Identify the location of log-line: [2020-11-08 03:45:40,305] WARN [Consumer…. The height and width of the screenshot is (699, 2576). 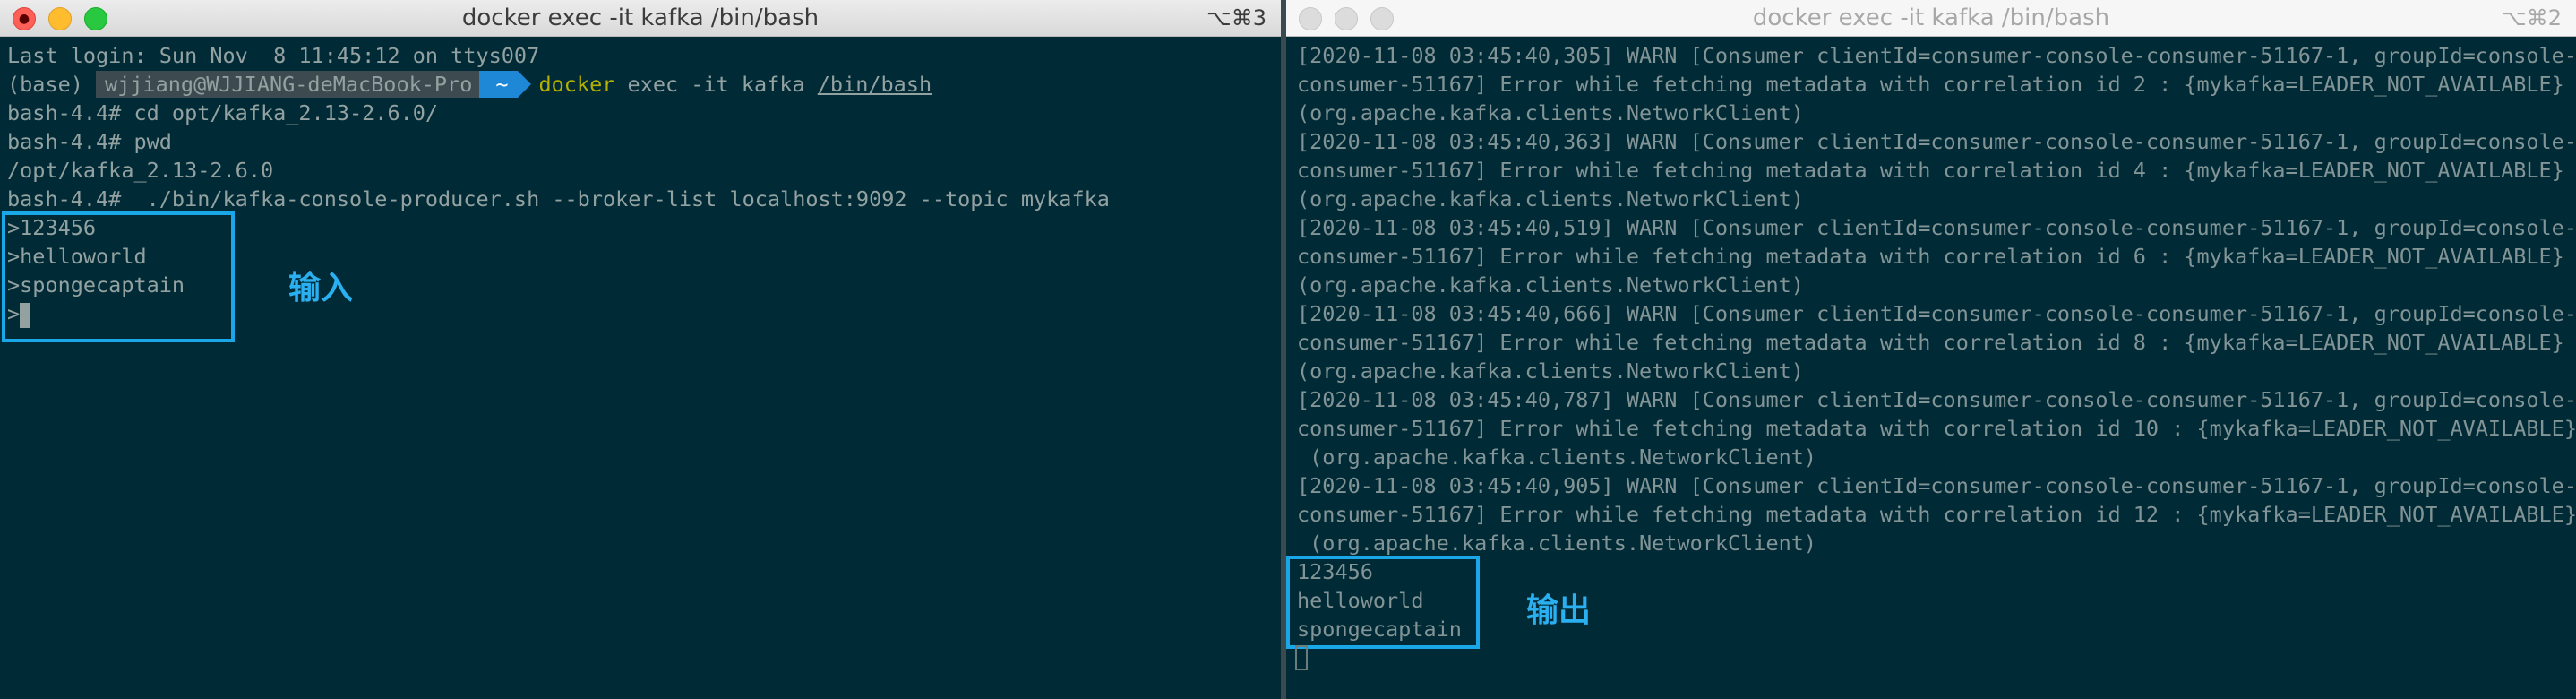
(1936, 55).